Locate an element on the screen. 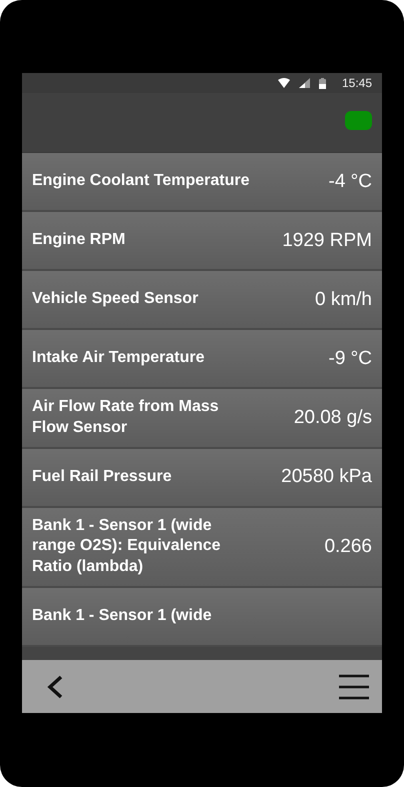  reading-name: Bank 1 - Sensor 1 (wide is located at coordinates (122, 616).